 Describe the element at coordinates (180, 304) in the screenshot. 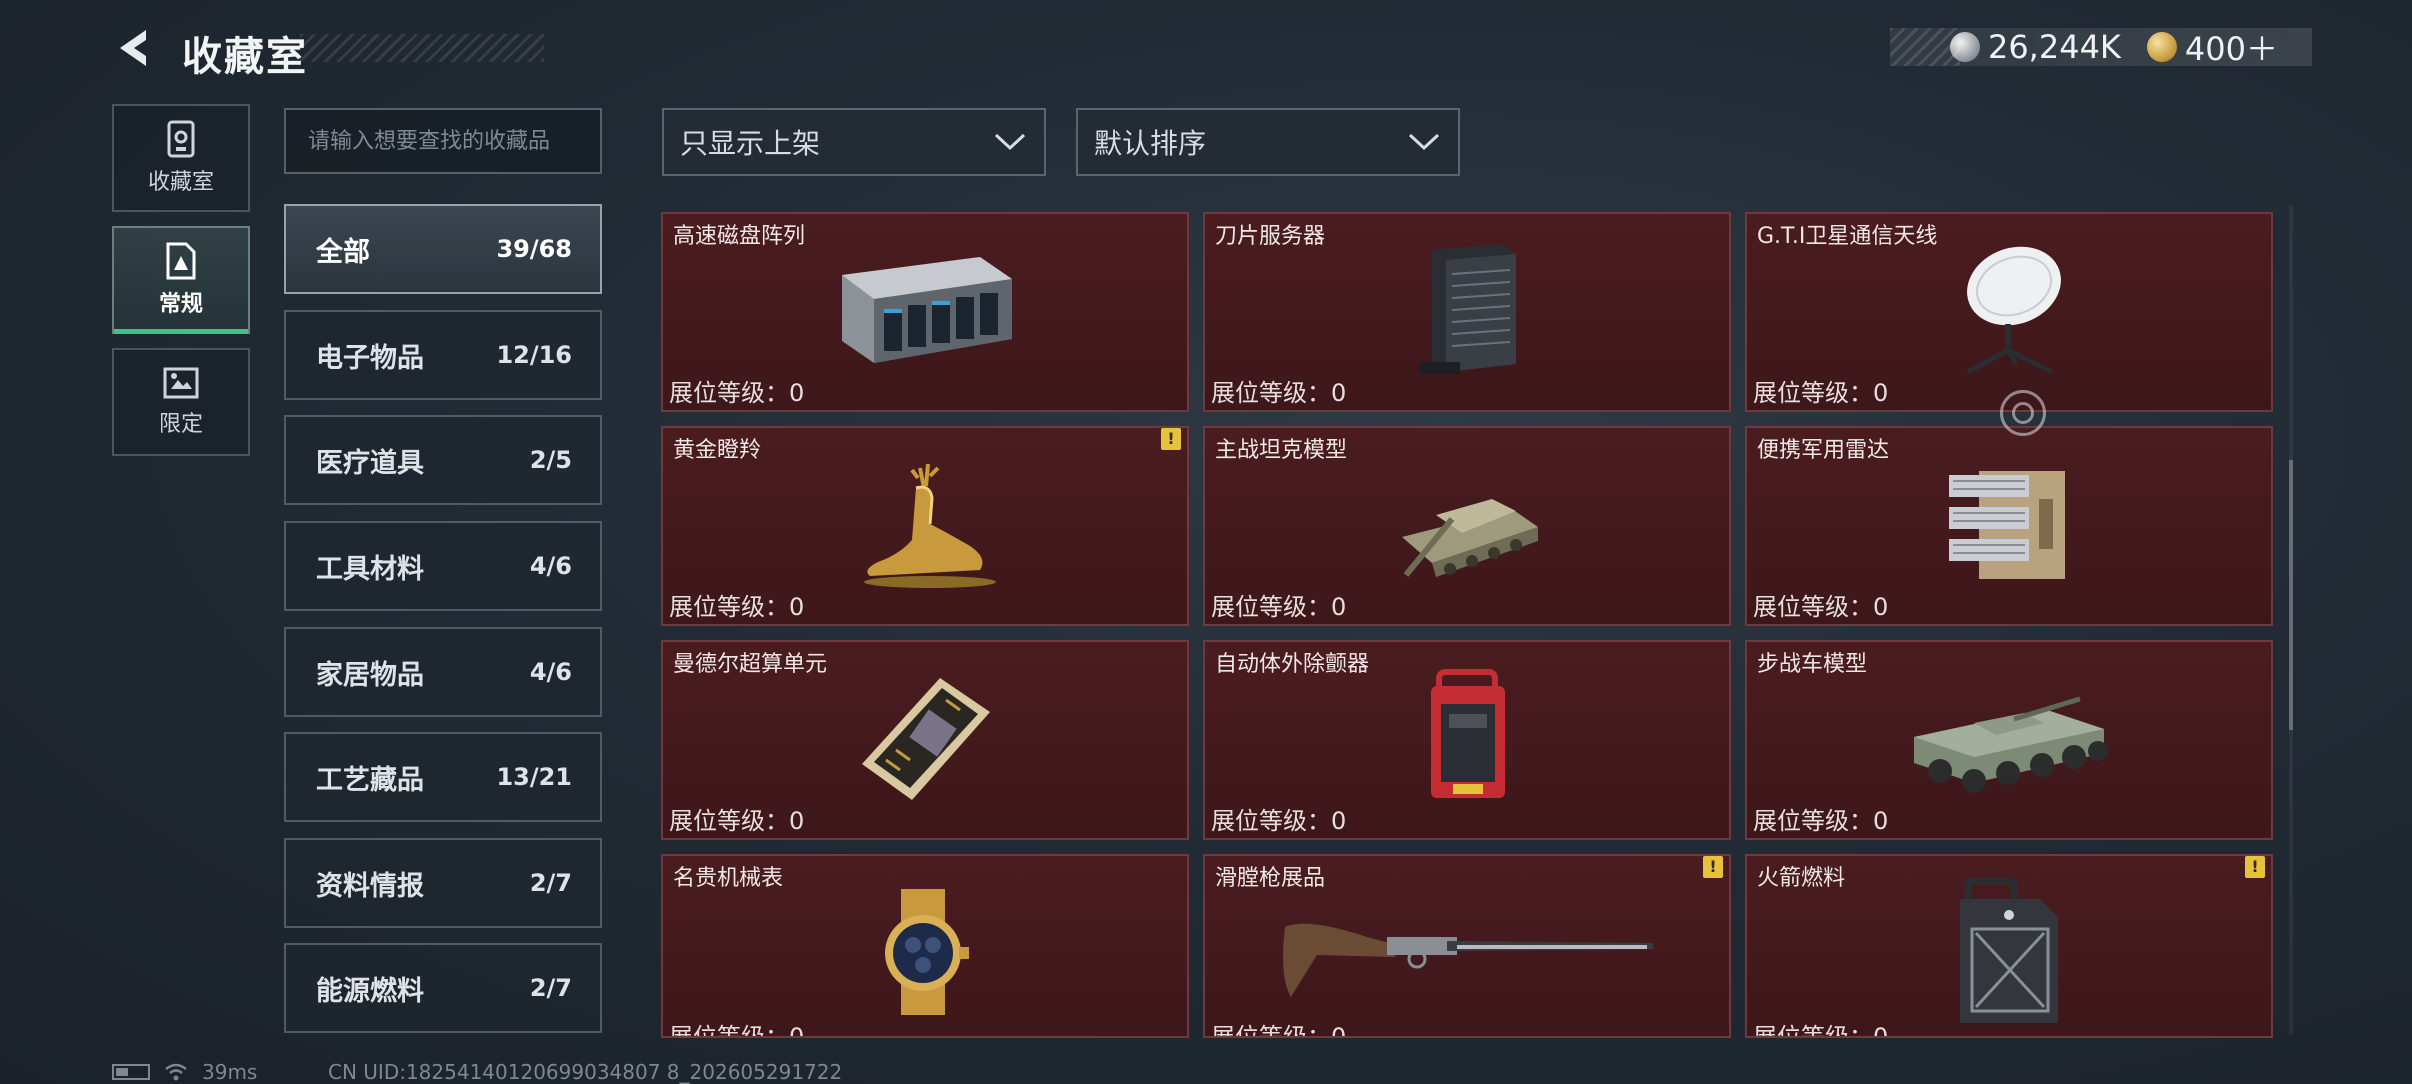

I see `nav-label: 常规` at that location.